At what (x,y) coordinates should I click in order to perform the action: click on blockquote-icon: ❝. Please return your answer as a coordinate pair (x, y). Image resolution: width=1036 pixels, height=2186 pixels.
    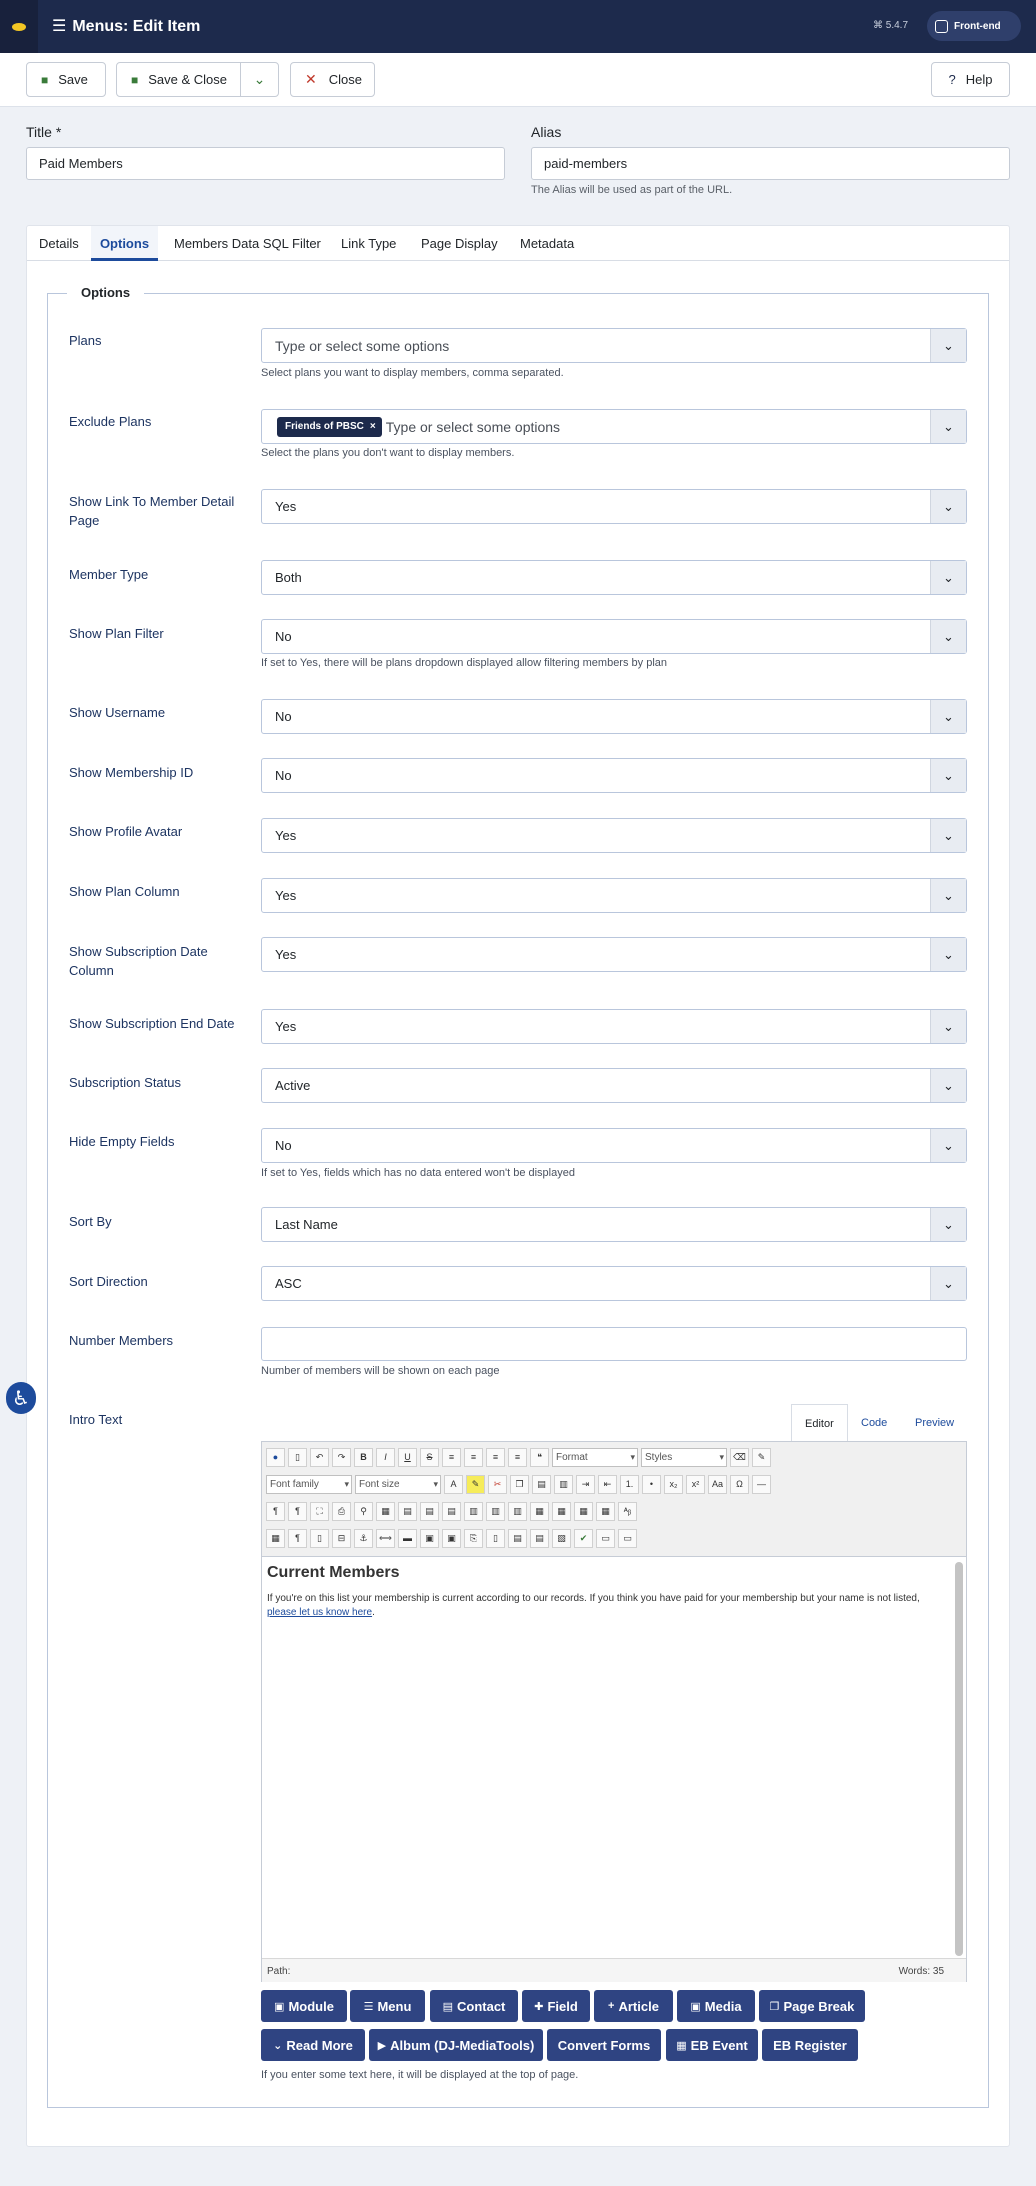
    Looking at the image, I should click on (539, 1457).